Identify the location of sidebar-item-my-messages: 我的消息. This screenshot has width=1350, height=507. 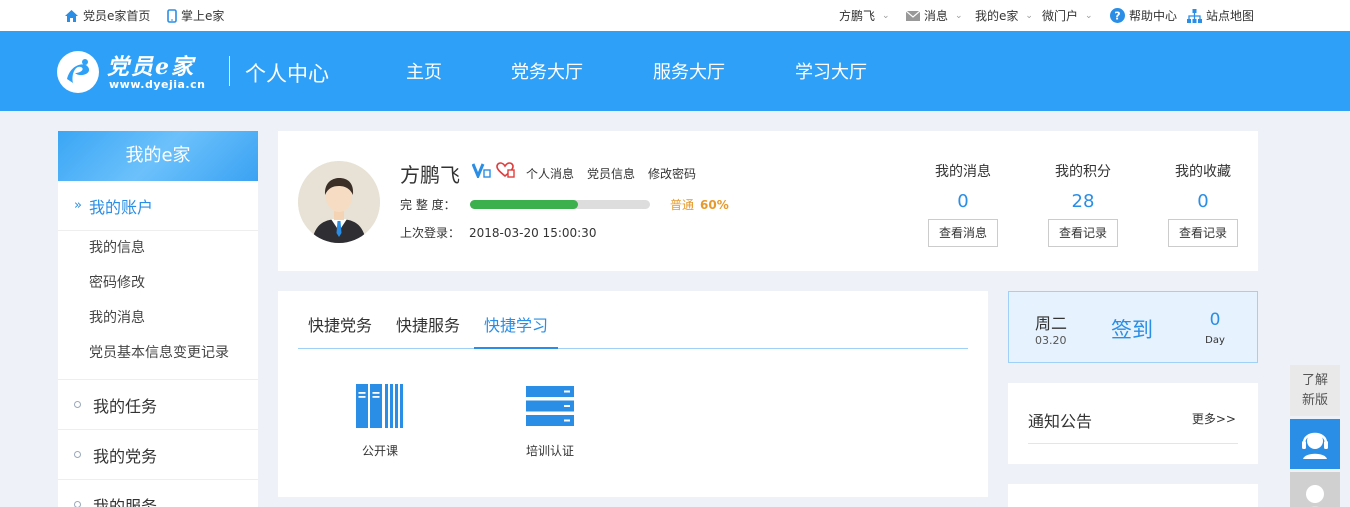
(158, 318).